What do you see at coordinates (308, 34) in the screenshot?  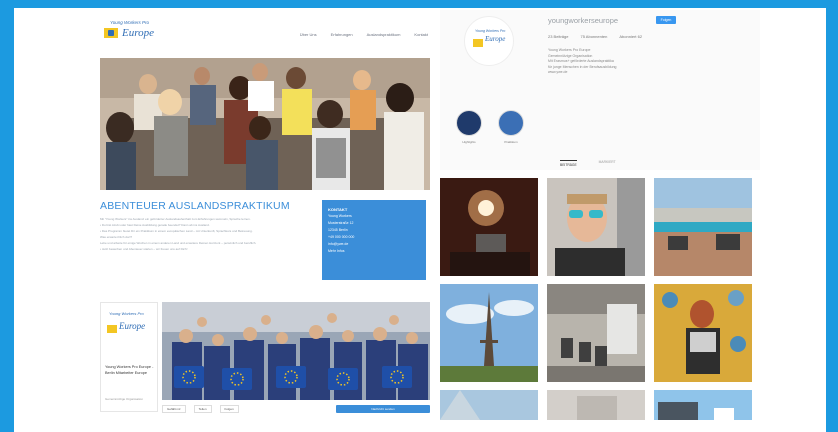 I see `nav-item: Über Uns` at bounding box center [308, 34].